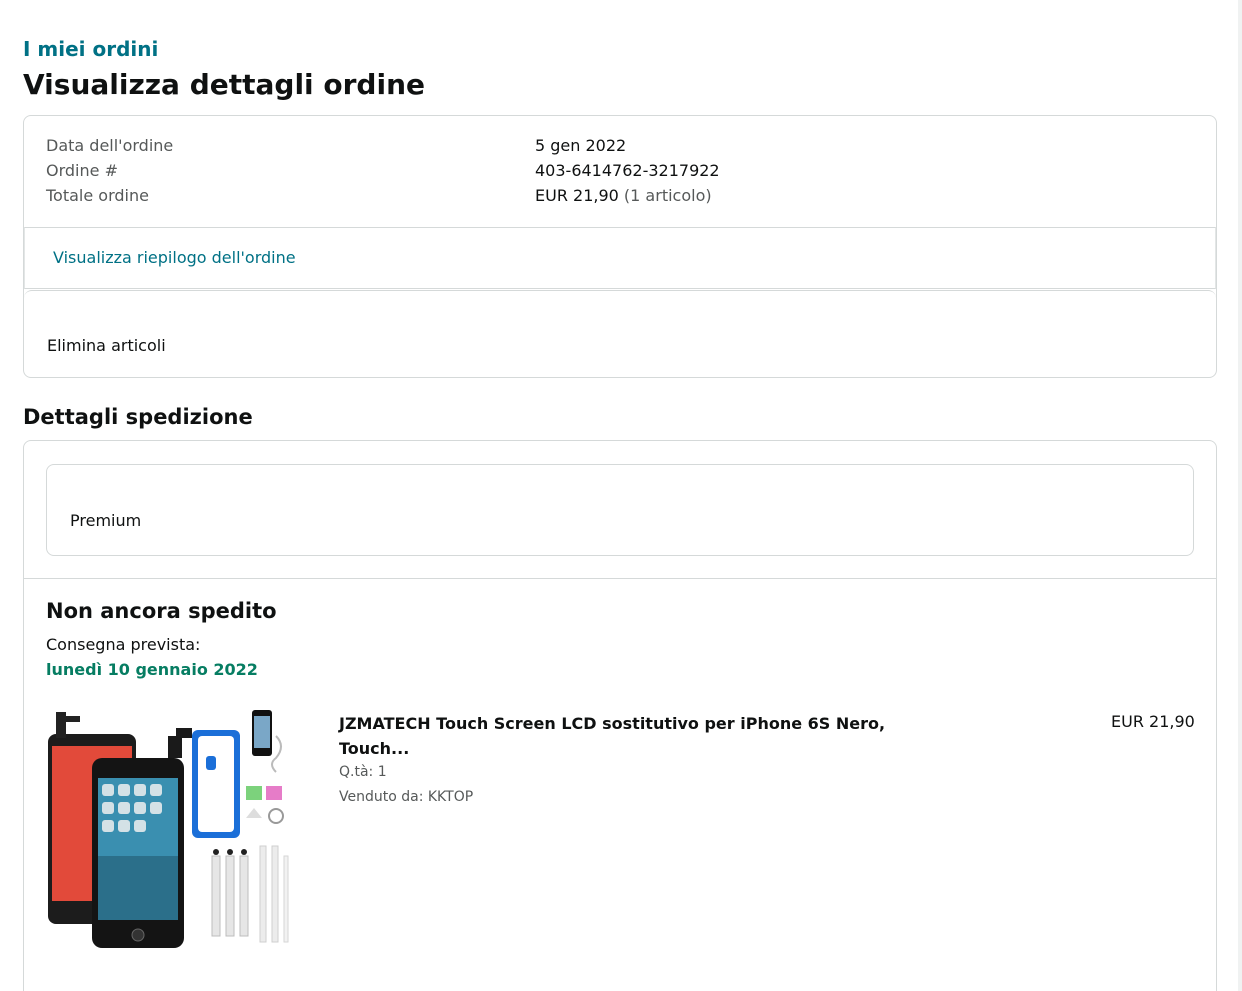 The image size is (1242, 991). What do you see at coordinates (1240, 495) in the screenshot?
I see `scrollbar-track` at bounding box center [1240, 495].